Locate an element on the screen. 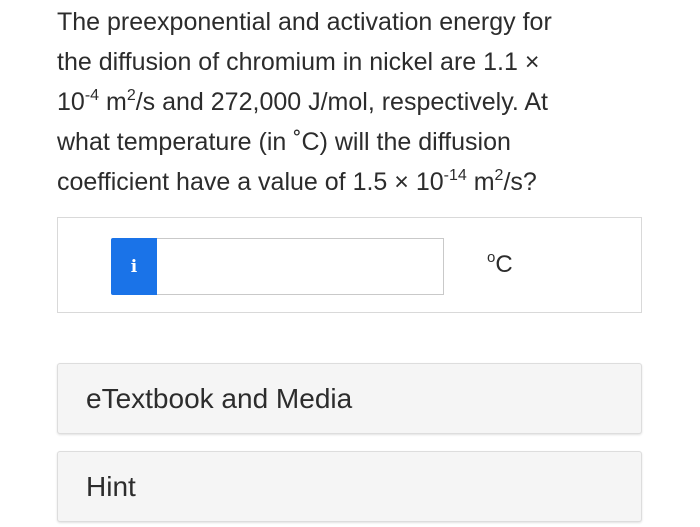 The width and height of the screenshot is (700, 527). unit-degree: o is located at coordinates (491, 257).